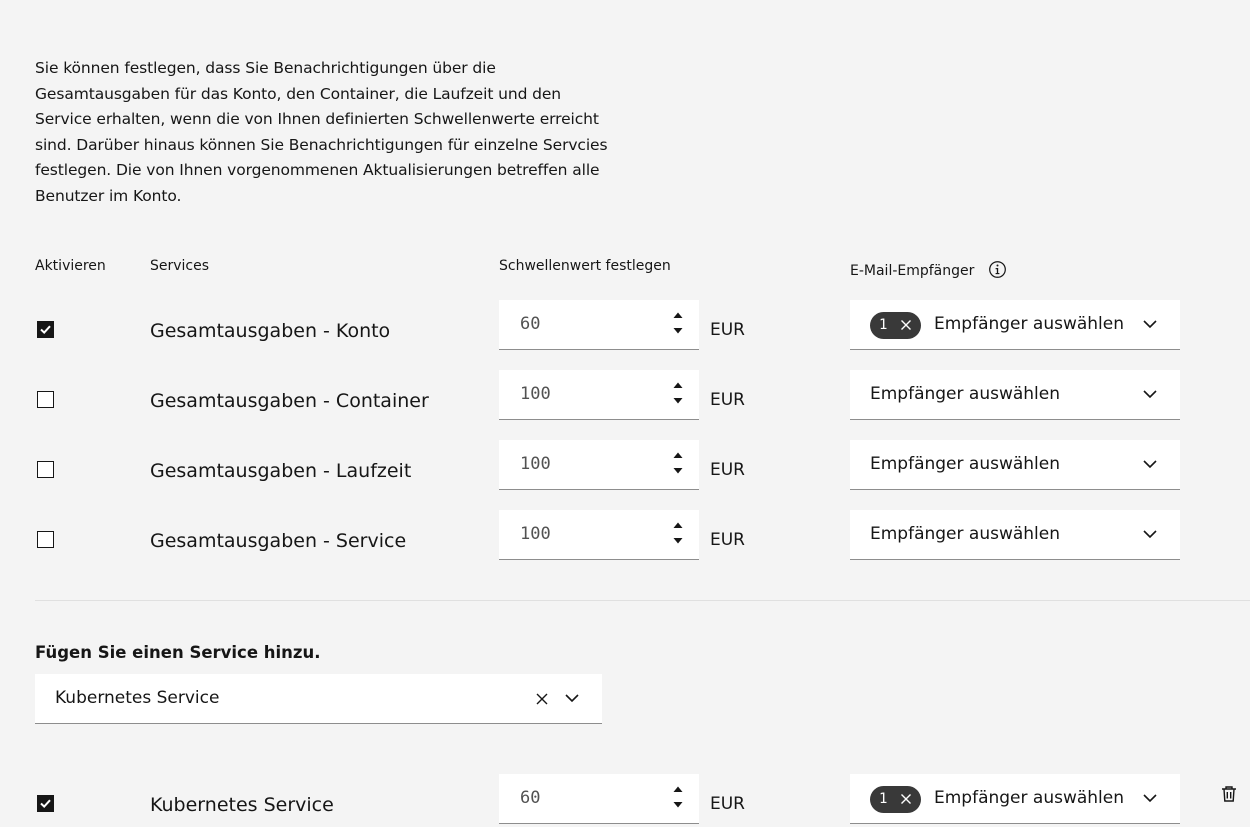 Image resolution: width=1250 pixels, height=827 pixels. I want to click on service-name: Gesamtausgaben - Service, so click(278, 541).